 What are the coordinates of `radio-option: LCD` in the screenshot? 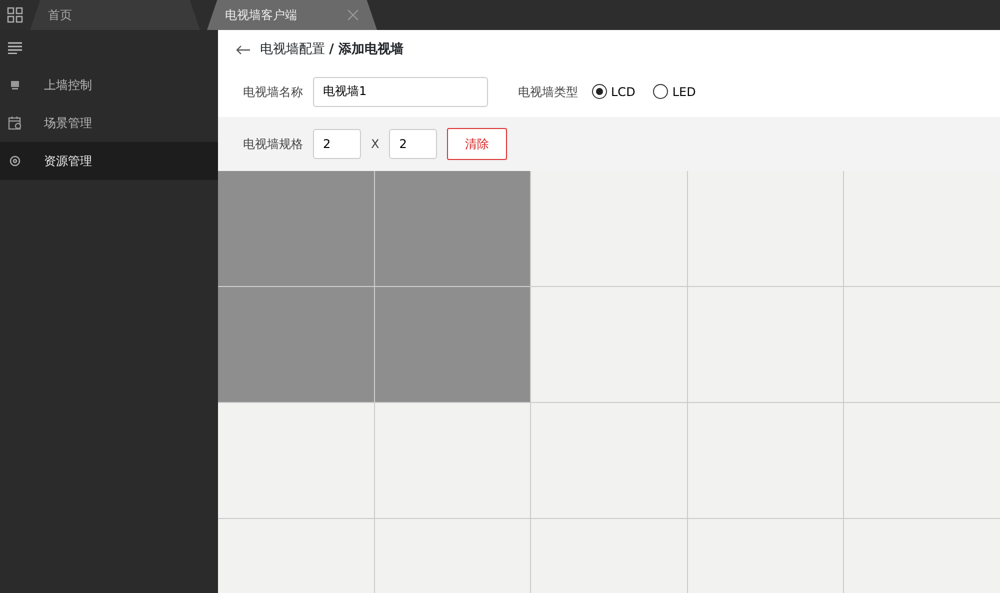 It's located at (614, 91).